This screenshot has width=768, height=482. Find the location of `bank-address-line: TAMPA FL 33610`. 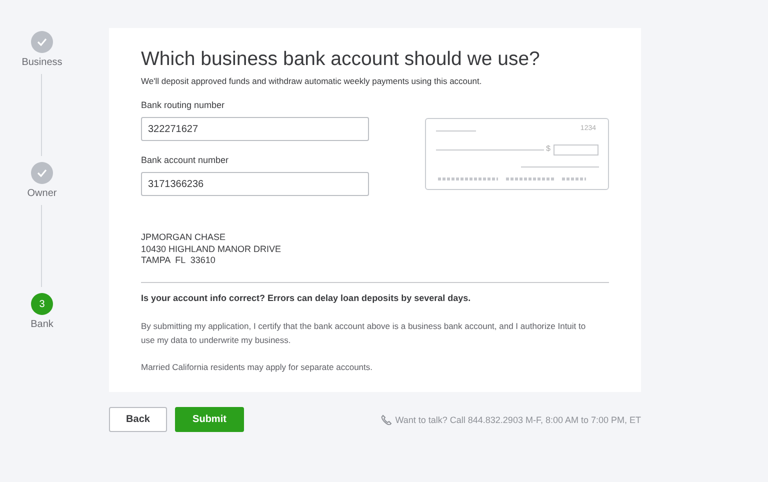

bank-address-line: TAMPA FL 33610 is located at coordinates (178, 260).